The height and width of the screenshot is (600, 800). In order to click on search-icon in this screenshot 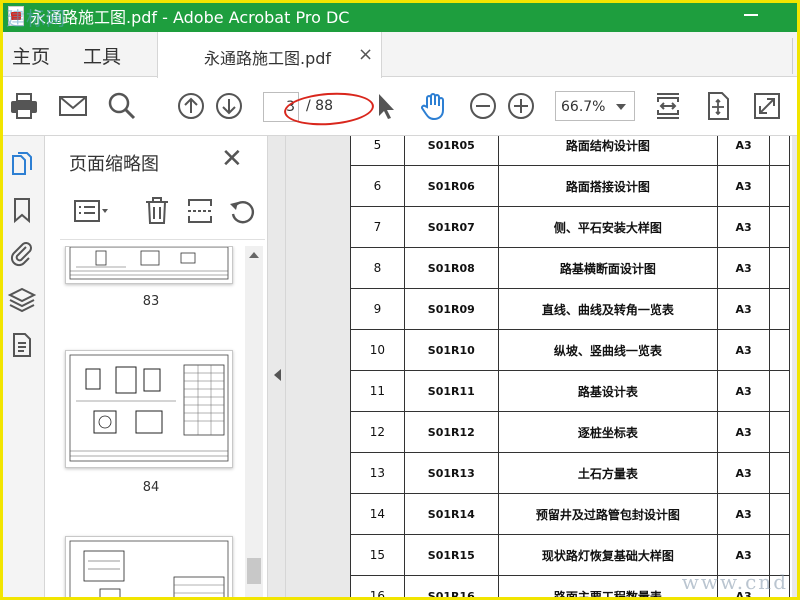, I will do `click(122, 106)`.